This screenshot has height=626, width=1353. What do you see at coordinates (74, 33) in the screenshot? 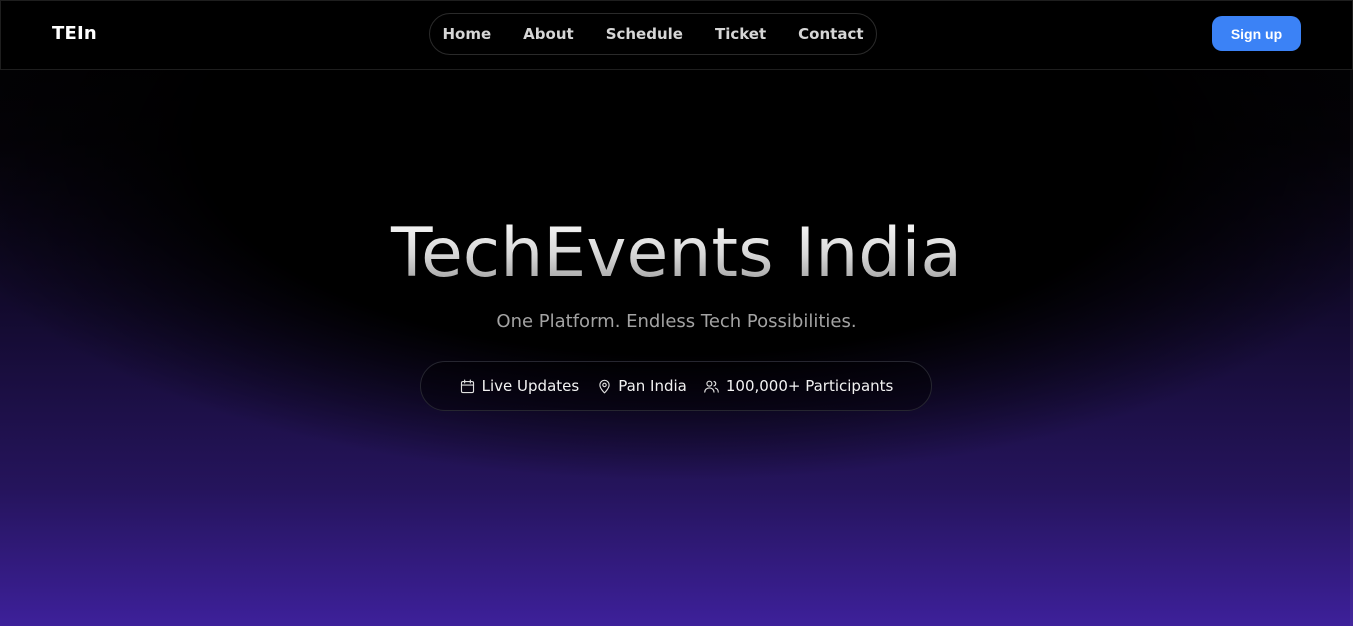
I see `brand-logo: TEIn` at bounding box center [74, 33].